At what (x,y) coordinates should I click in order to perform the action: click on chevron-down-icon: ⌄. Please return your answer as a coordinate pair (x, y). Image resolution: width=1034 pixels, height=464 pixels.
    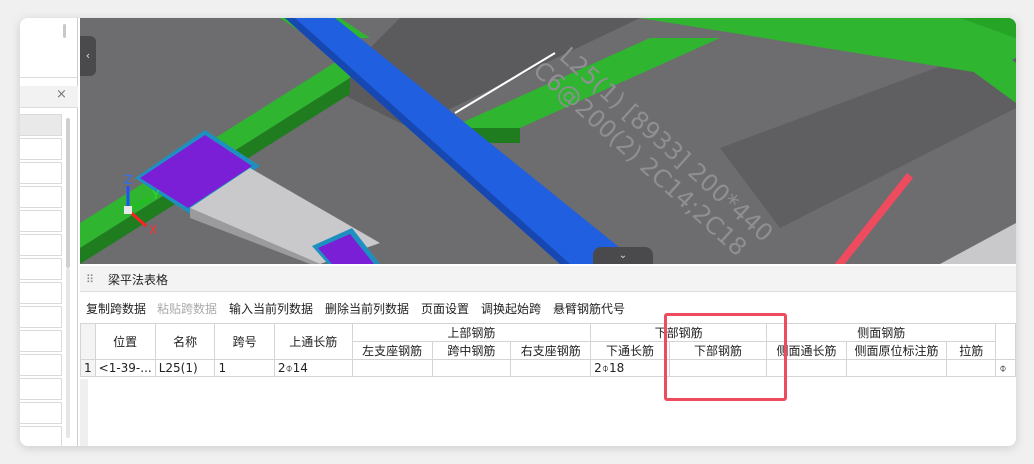
    Looking at the image, I should click on (623, 255).